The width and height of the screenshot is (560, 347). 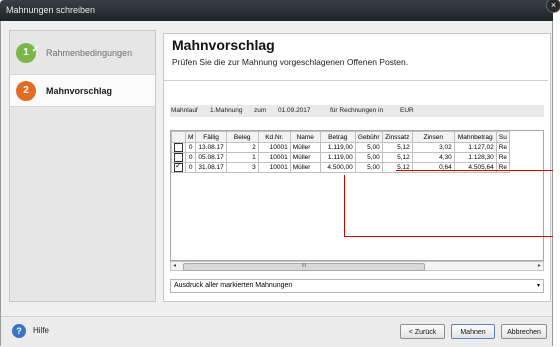 I want to click on step-rahmenbedingungen: 1 ✓ Rahmenbedingungen, so click(x=82, y=53).